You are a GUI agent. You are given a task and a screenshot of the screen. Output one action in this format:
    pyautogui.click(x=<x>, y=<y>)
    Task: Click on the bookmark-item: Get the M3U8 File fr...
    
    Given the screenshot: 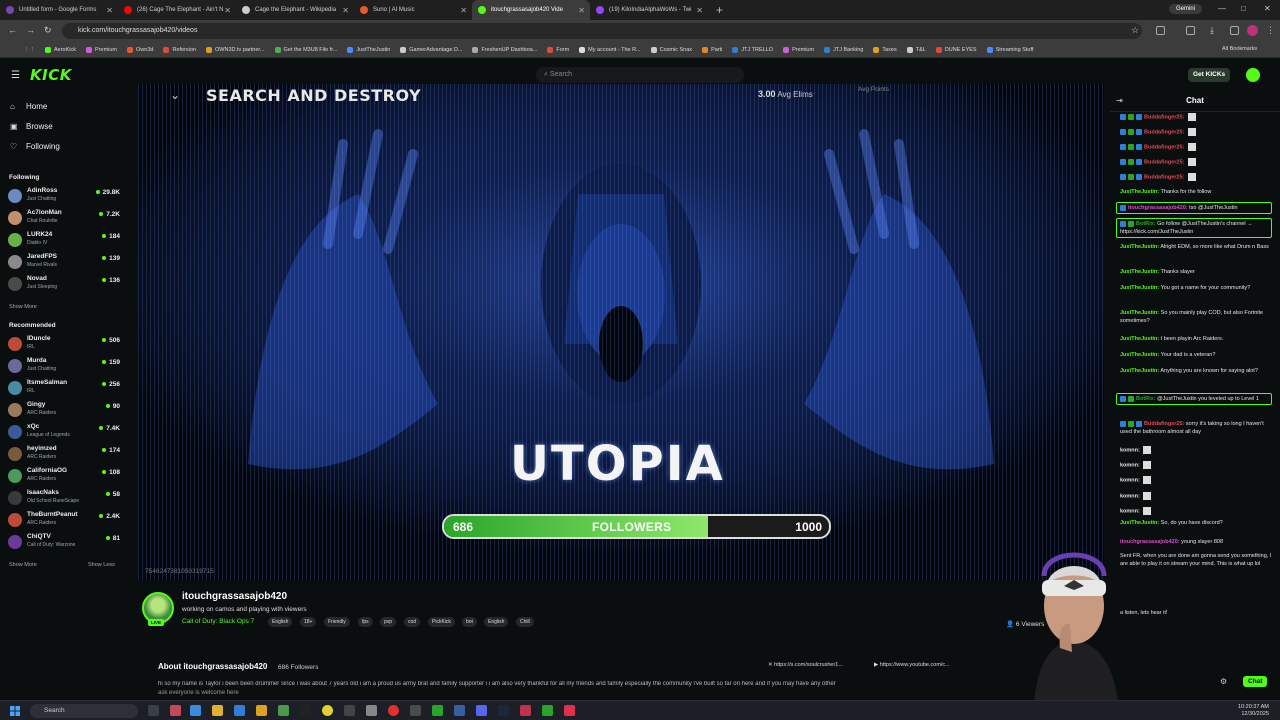 What is the action you would take?
    pyautogui.click(x=305, y=49)
    